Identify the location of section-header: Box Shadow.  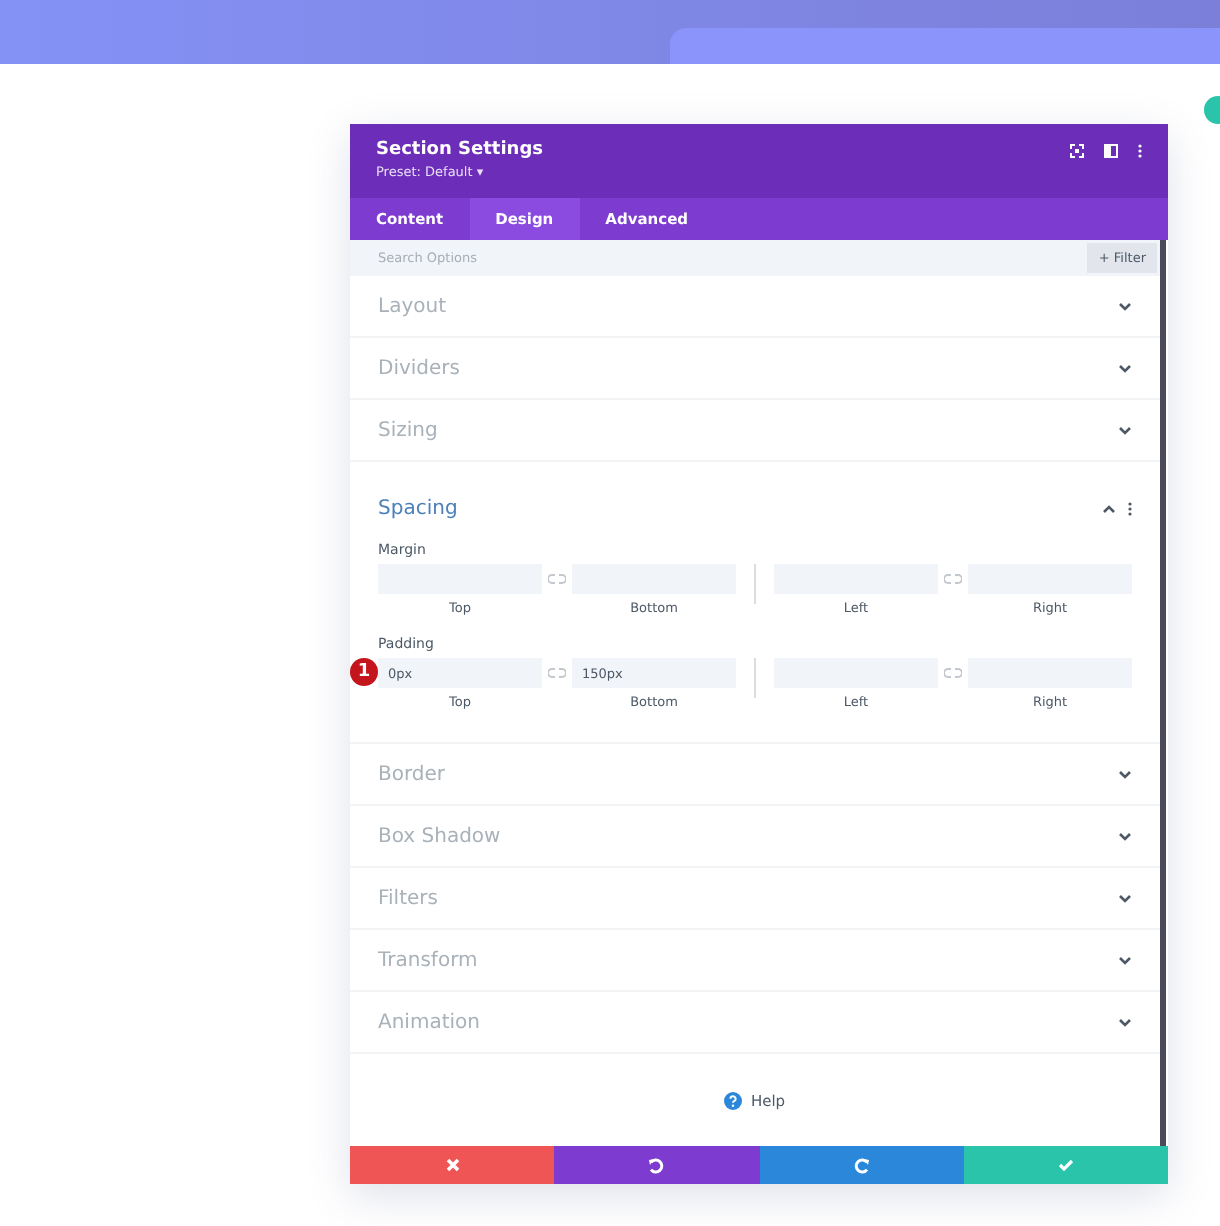
(755, 836).